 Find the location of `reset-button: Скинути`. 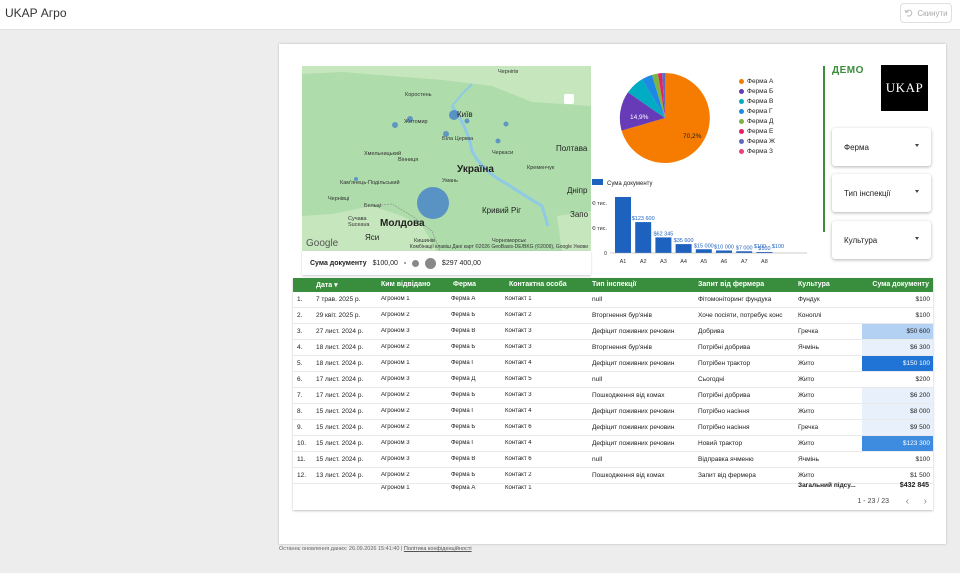

reset-button: Скинути is located at coordinates (926, 13).